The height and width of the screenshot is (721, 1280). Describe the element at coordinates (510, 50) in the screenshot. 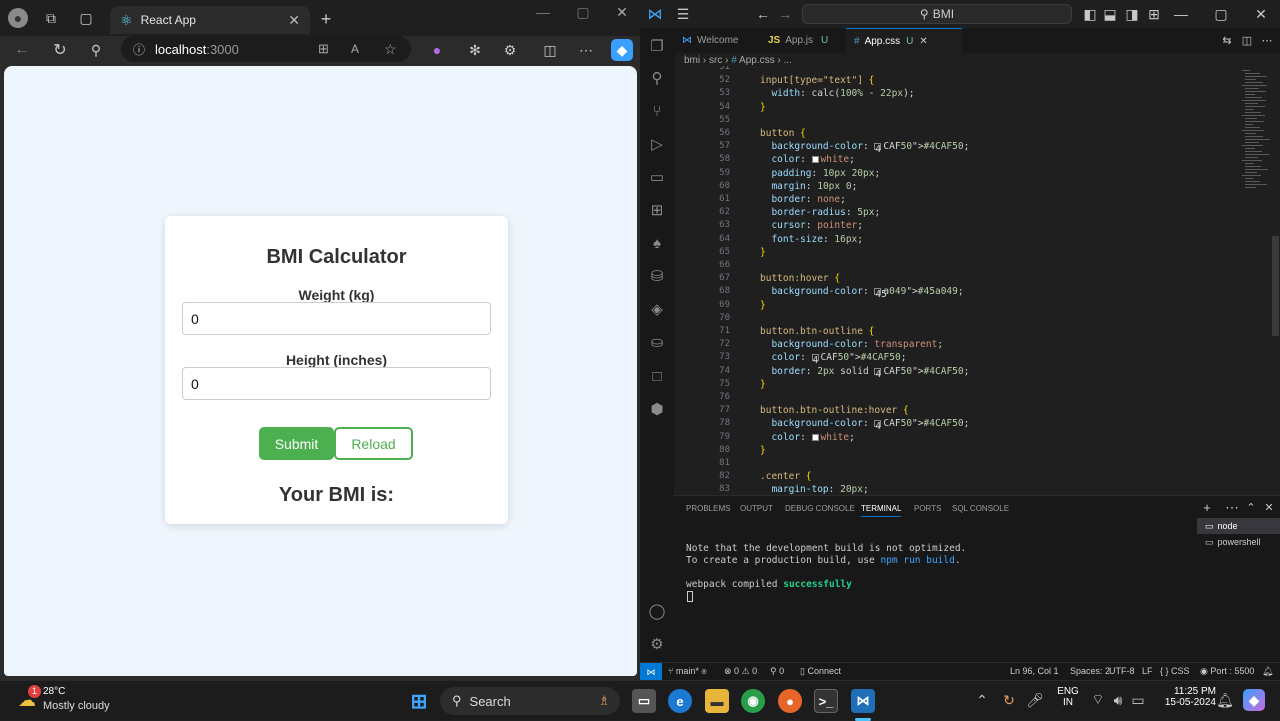

I see `extensions-icon: ⚙` at that location.